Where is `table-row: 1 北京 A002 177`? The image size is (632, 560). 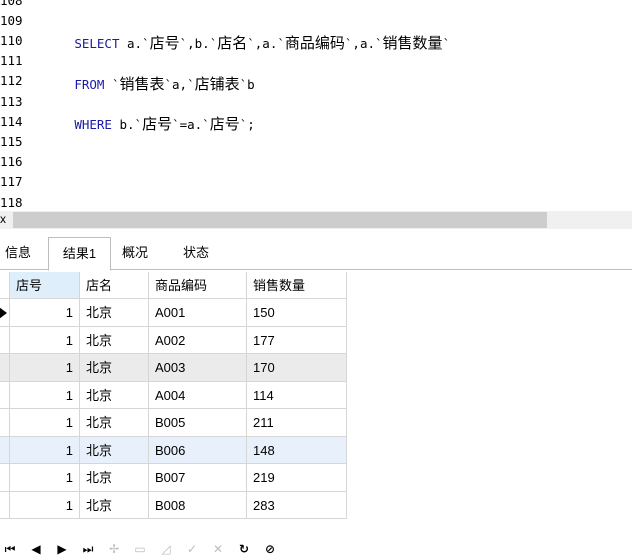 table-row: 1 北京 A002 177 is located at coordinates (173, 340).